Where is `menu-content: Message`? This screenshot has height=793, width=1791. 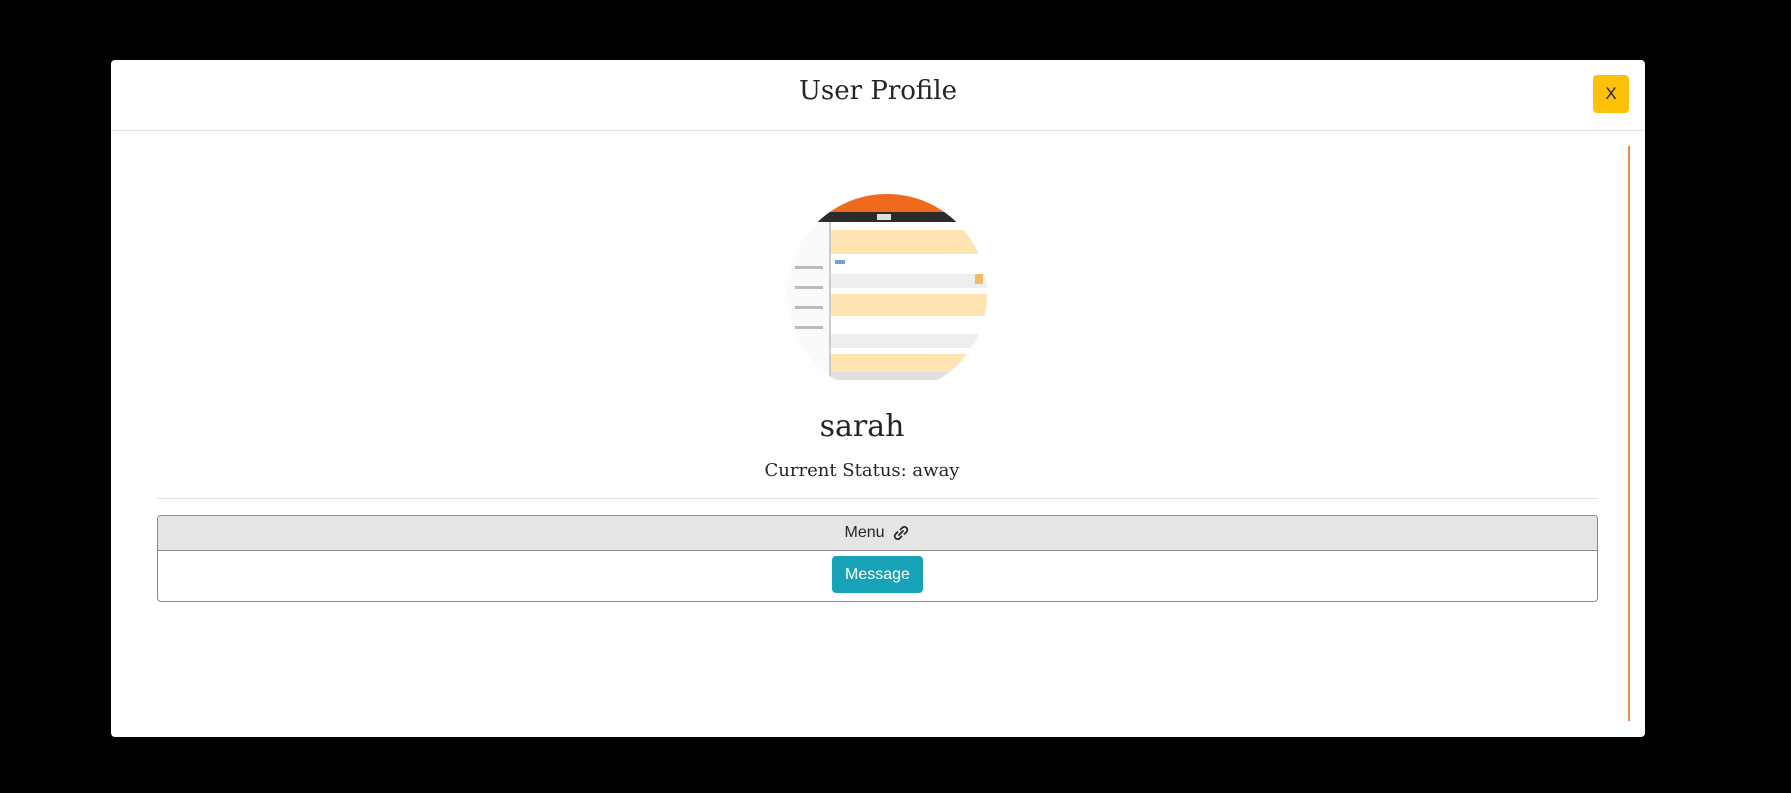 menu-content: Message is located at coordinates (877, 572).